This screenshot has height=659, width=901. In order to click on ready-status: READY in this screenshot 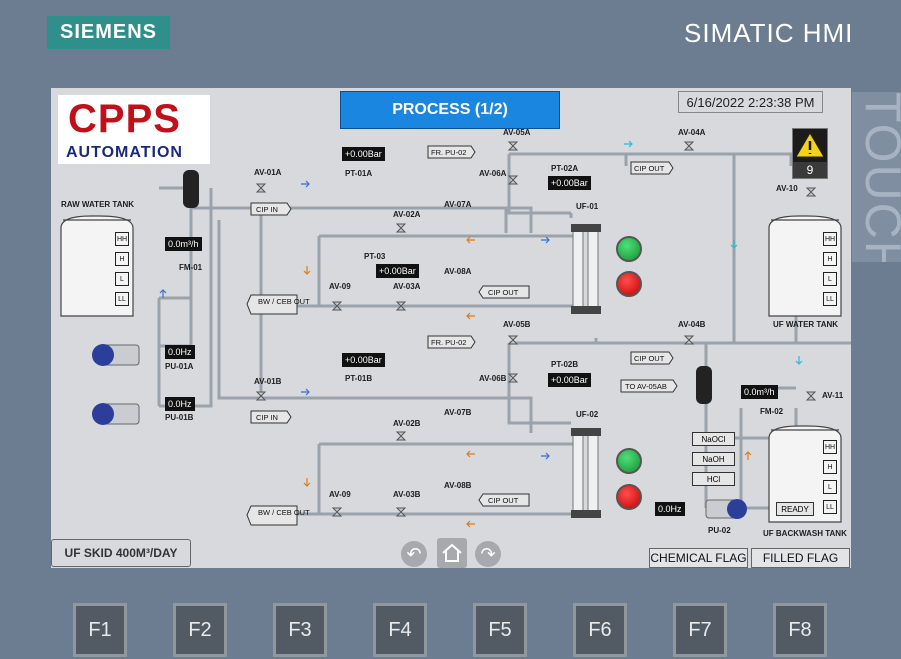, I will do `click(795, 509)`.